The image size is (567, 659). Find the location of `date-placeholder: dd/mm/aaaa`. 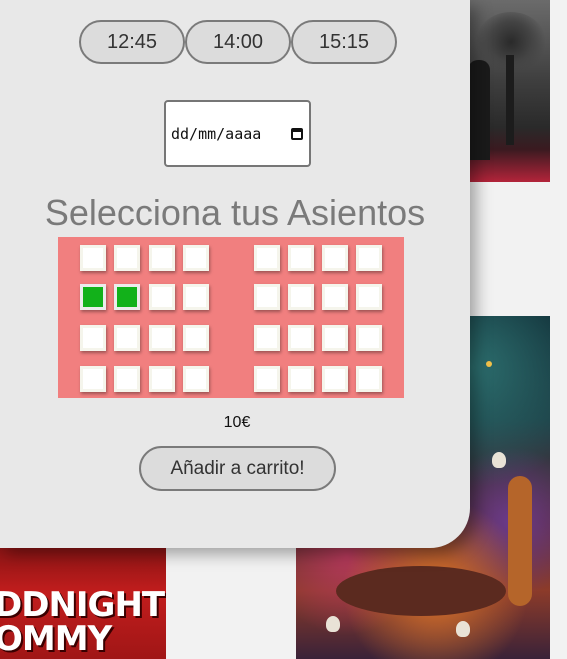

date-placeholder: dd/mm/aaaa is located at coordinates (216, 133).